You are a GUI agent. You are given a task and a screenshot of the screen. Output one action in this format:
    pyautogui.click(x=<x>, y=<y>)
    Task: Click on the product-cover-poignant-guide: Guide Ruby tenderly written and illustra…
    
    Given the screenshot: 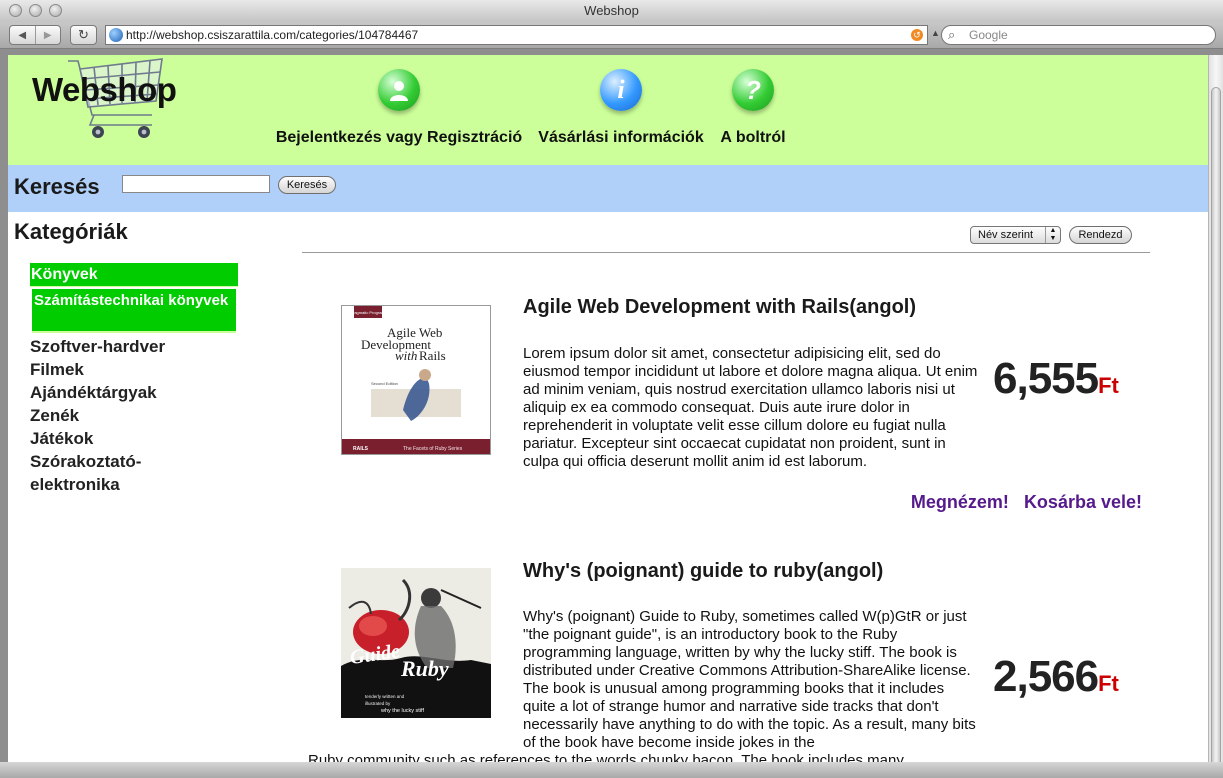 What is the action you would take?
    pyautogui.click(x=416, y=643)
    